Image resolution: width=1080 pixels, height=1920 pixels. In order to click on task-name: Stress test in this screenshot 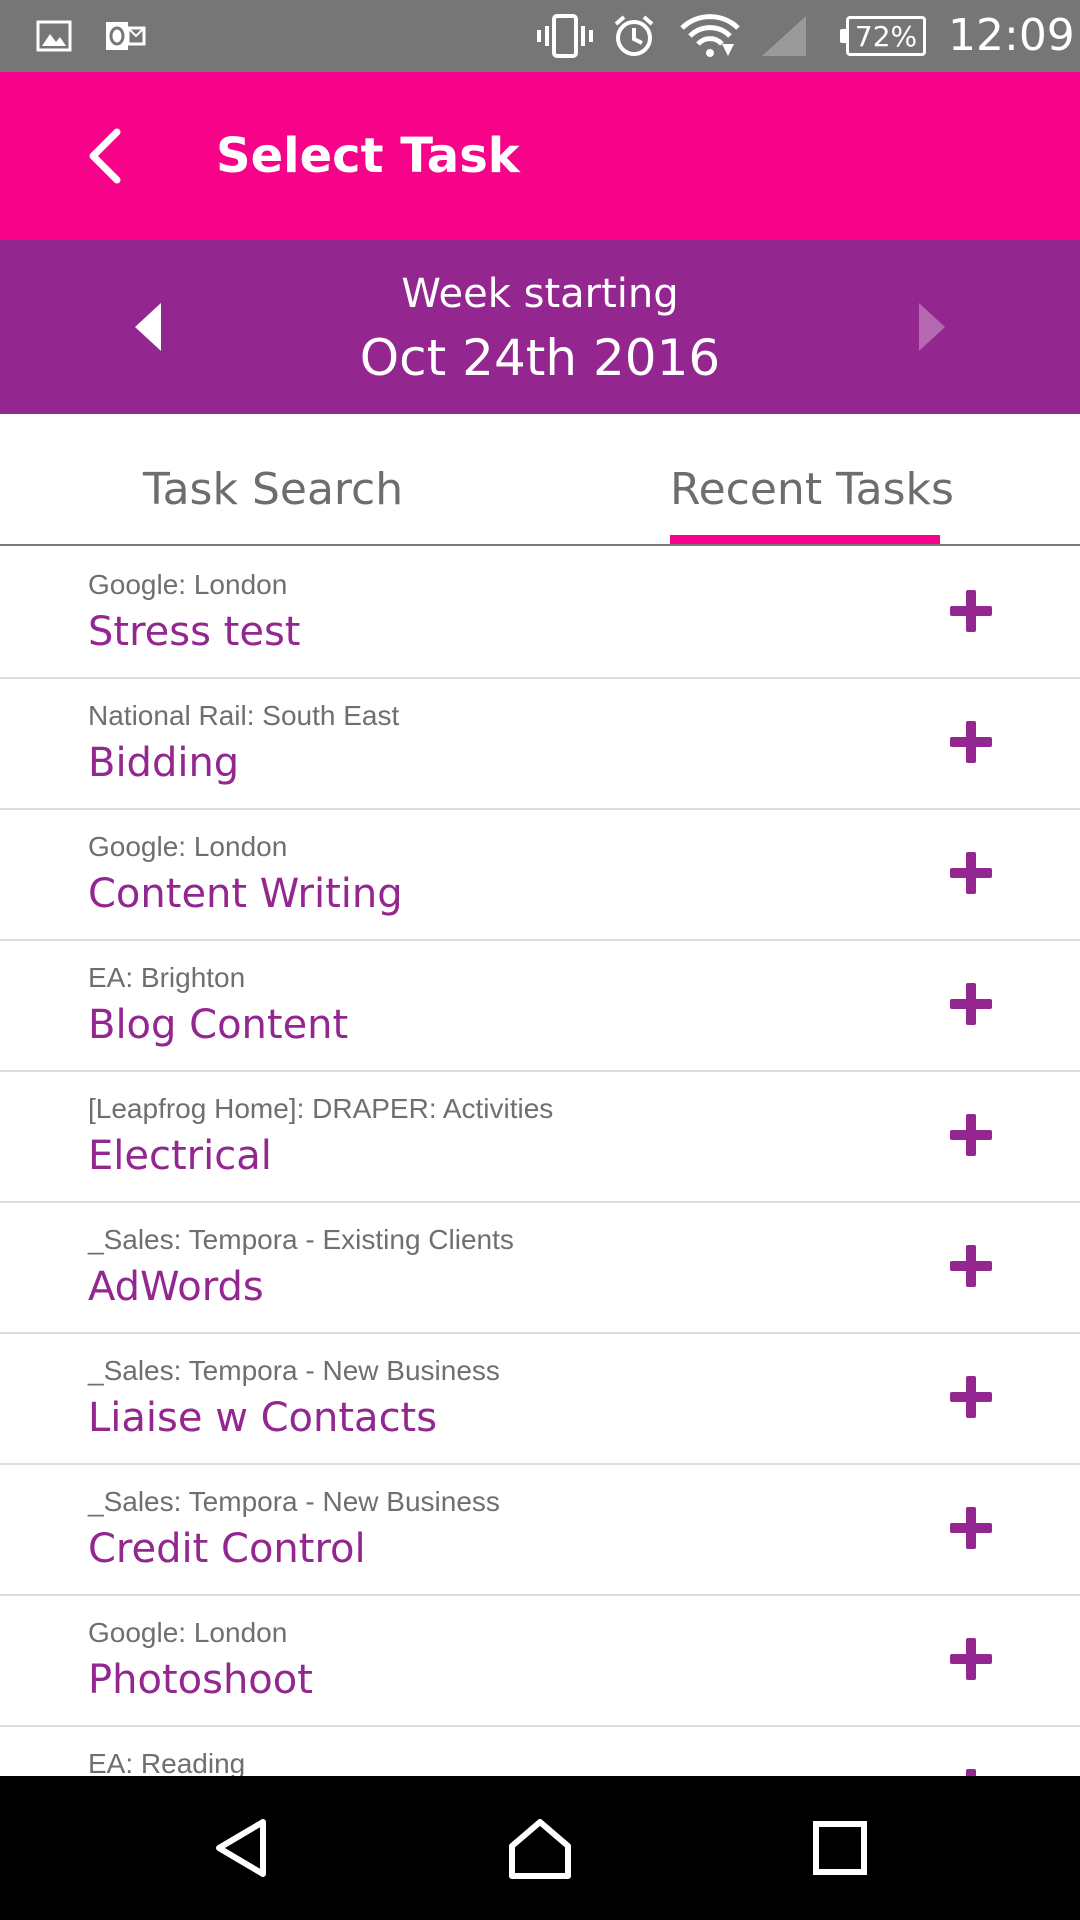, I will do `click(194, 632)`.